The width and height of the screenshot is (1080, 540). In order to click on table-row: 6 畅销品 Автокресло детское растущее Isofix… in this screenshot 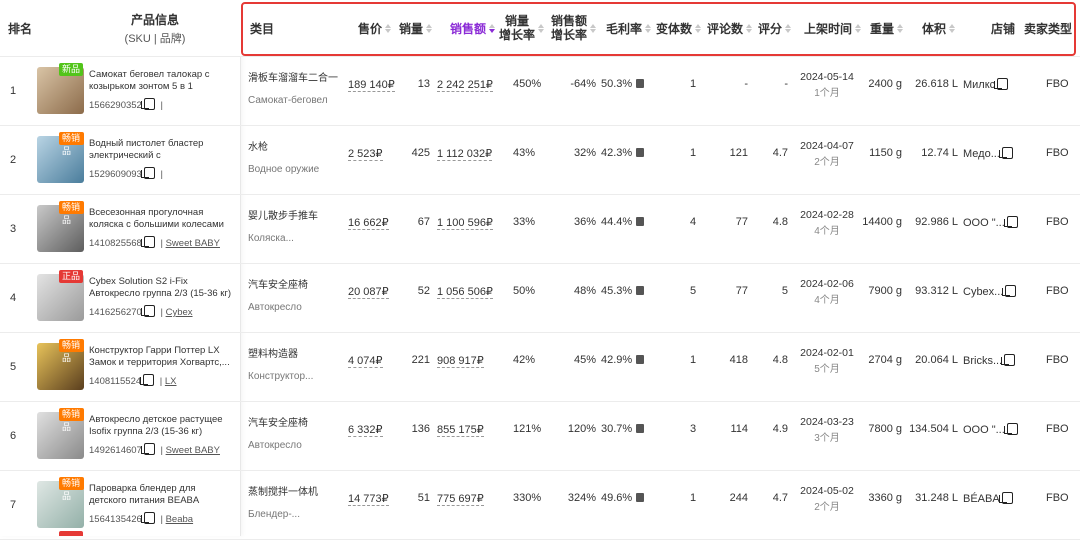, I will do `click(540, 436)`.